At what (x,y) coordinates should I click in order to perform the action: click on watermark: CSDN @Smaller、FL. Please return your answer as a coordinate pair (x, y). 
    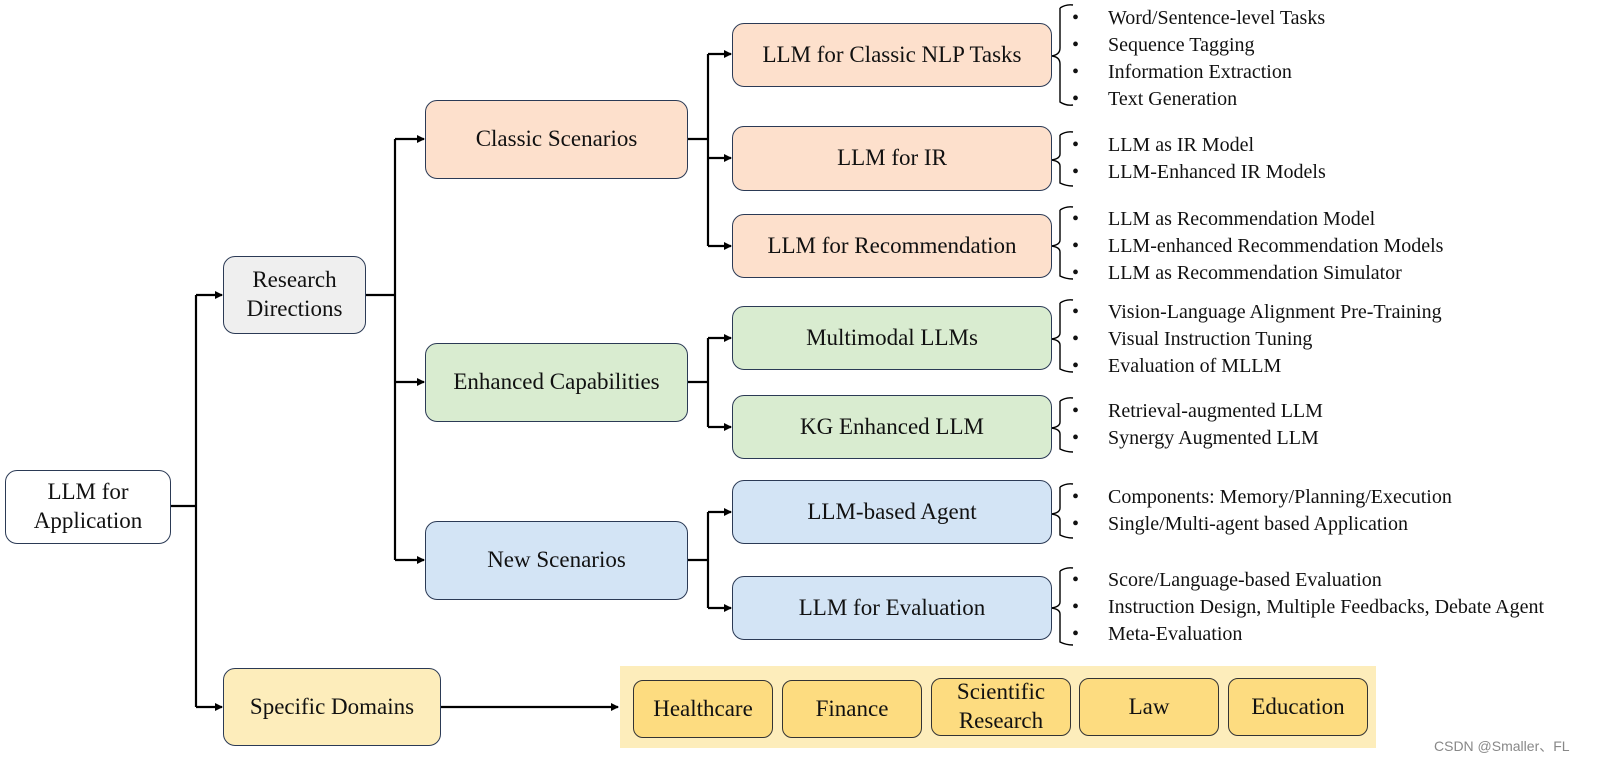
    Looking at the image, I should click on (1502, 746).